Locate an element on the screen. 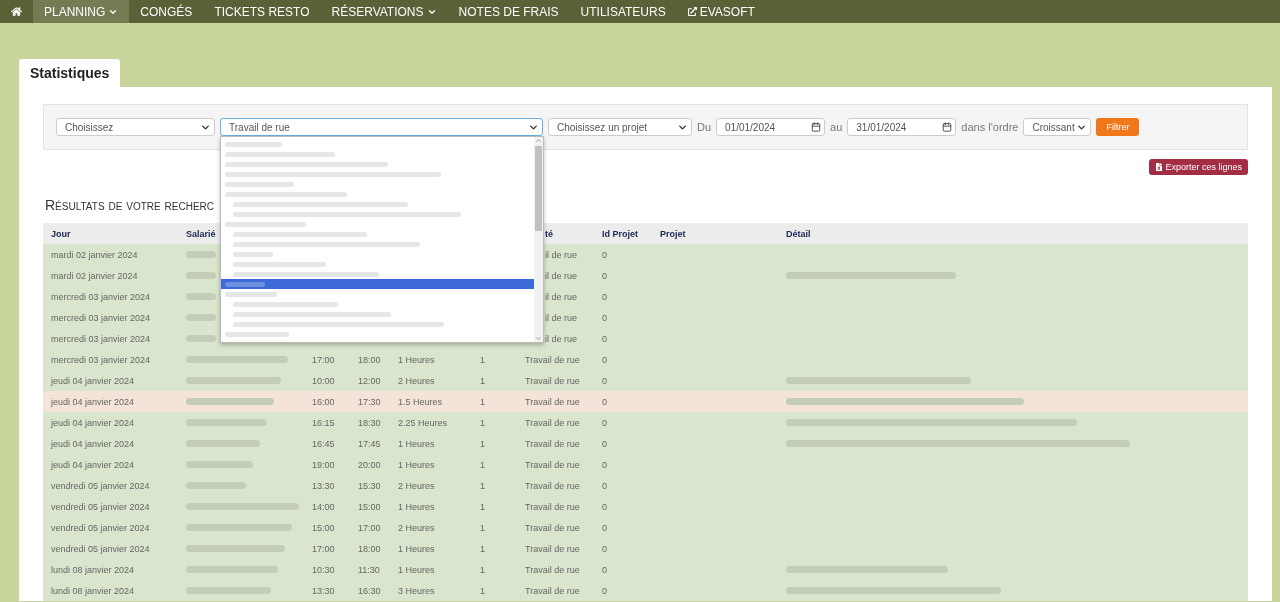 The width and height of the screenshot is (1280, 602). table-cell: 13:30 is located at coordinates (323, 590).